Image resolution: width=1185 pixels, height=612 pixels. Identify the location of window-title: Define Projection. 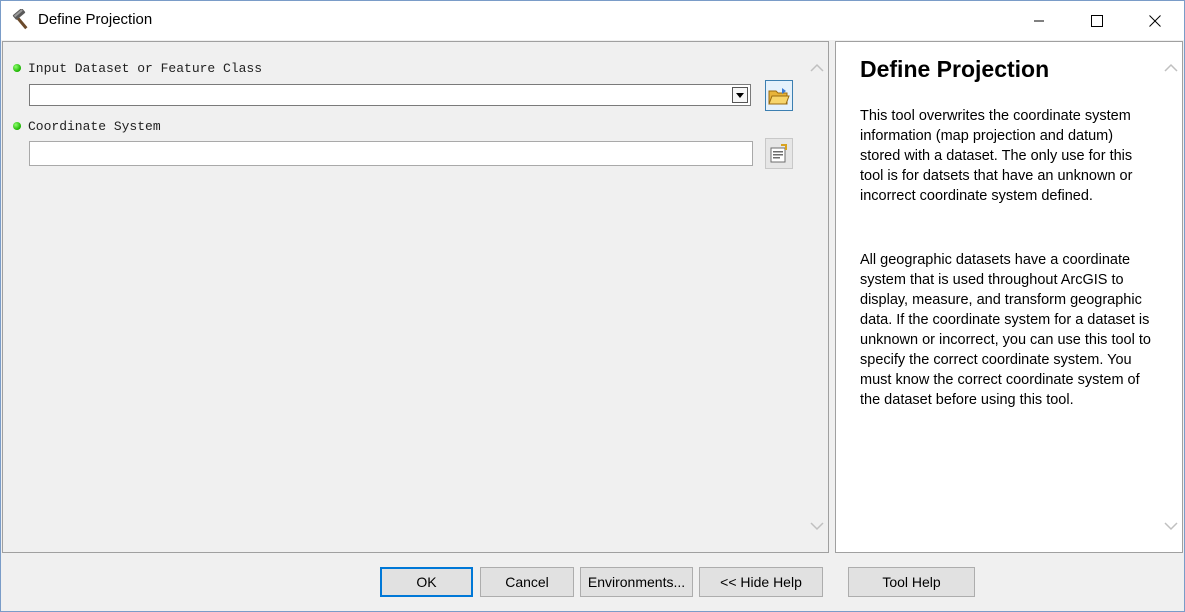
(95, 19).